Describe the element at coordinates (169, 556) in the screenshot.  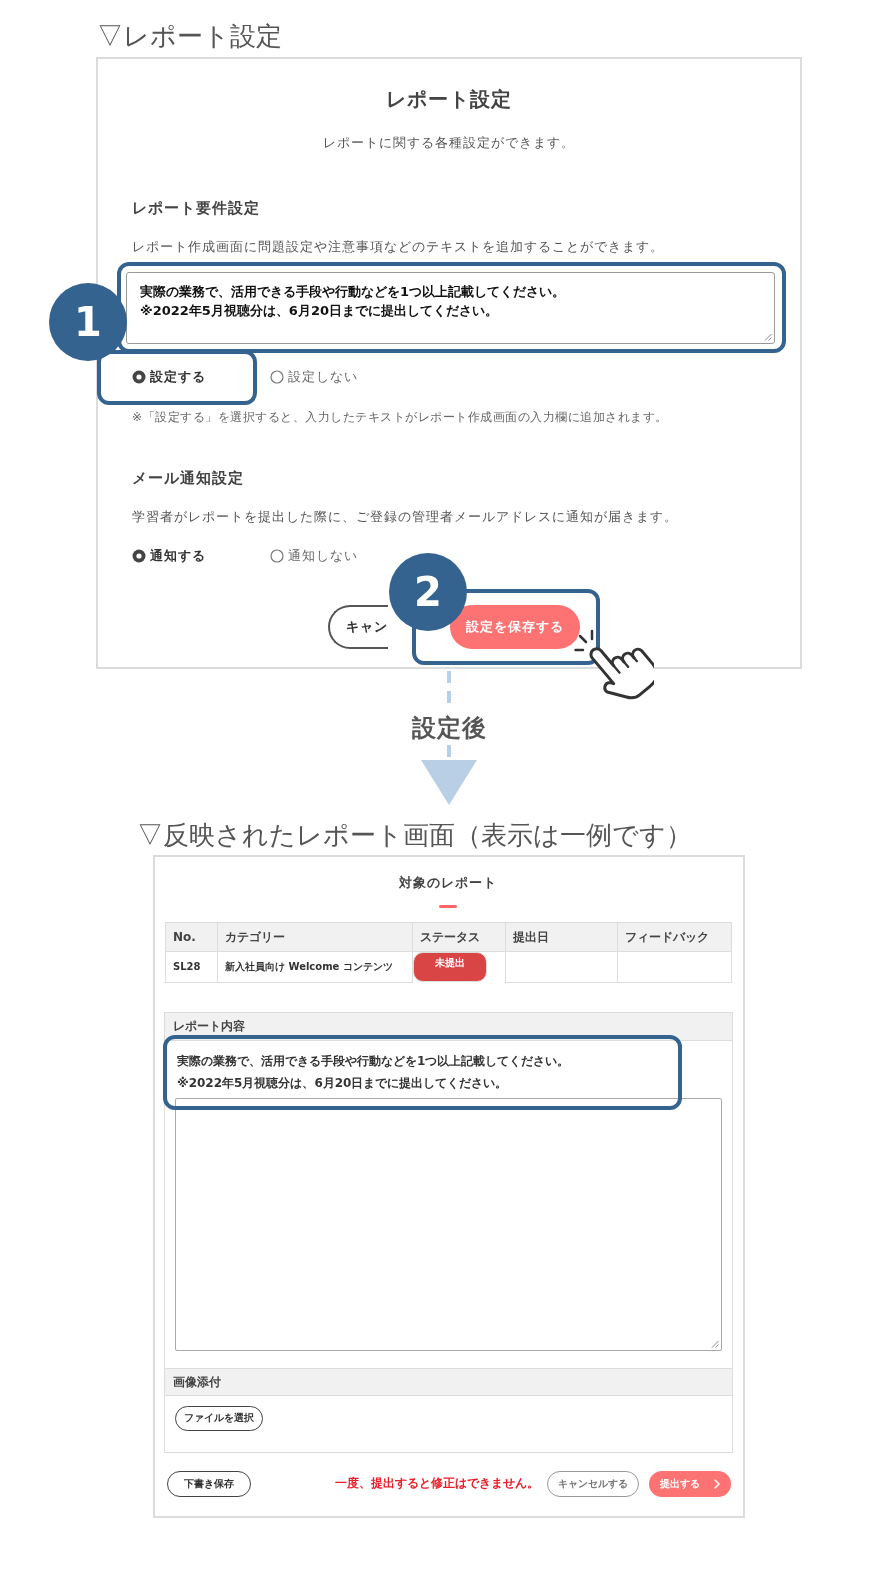
I see `radio-option: 通知する` at that location.